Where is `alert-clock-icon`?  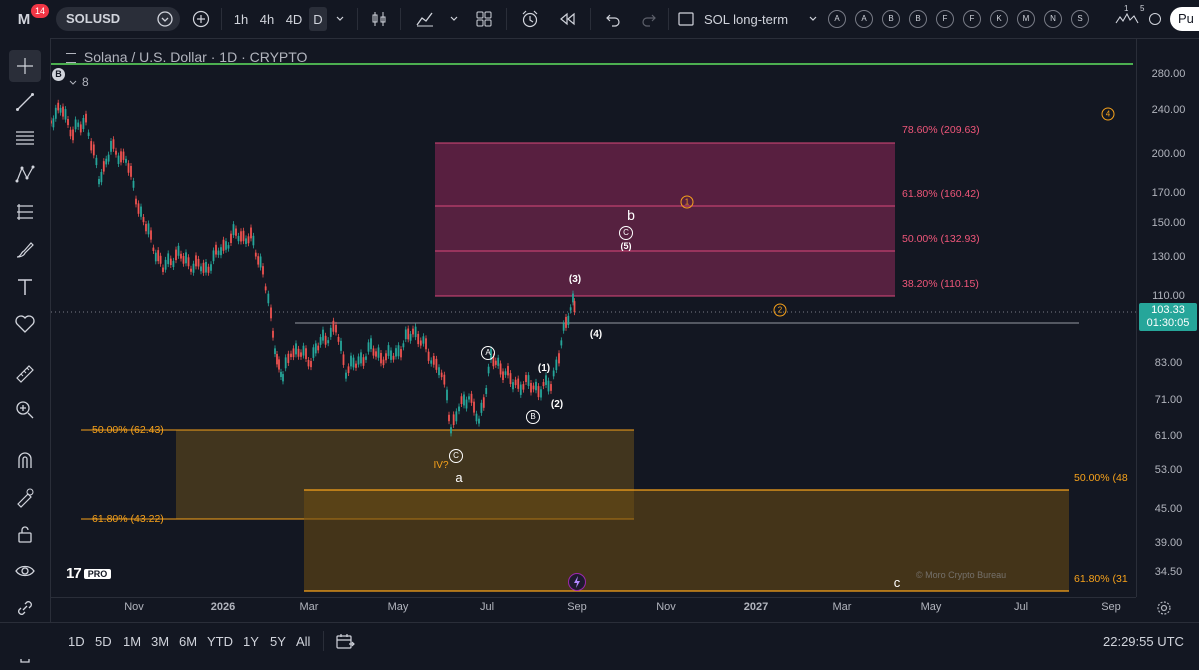 alert-clock-icon is located at coordinates (530, 19).